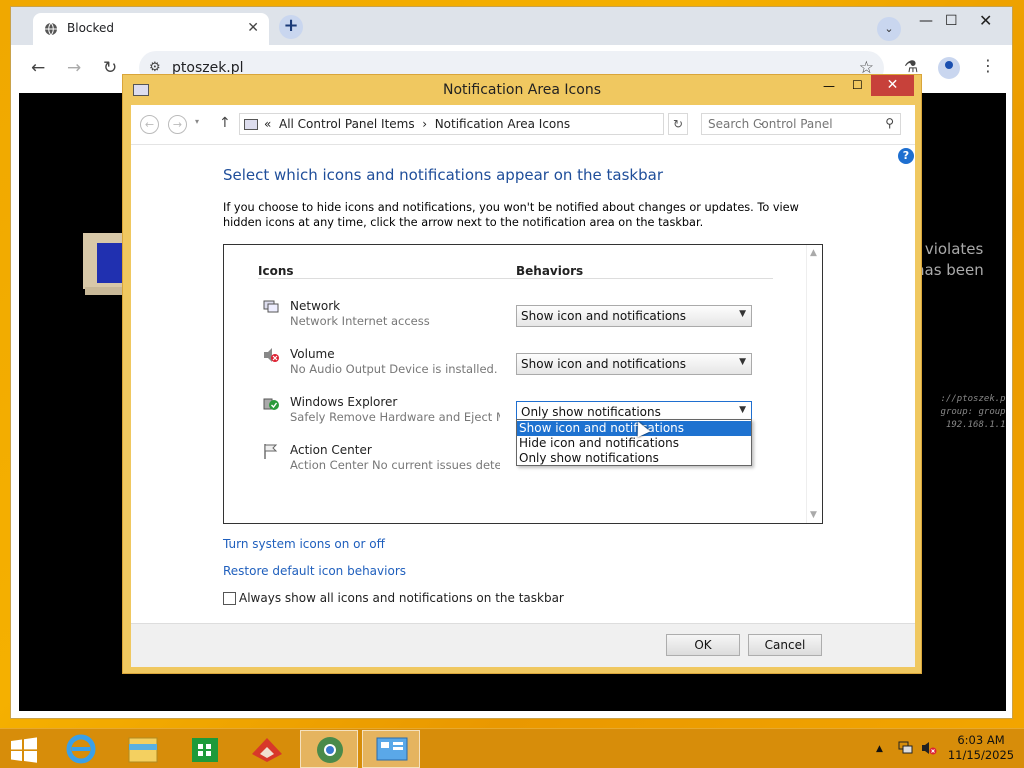 This screenshot has height=768, width=1024. I want to click on item-name: Volume, so click(312, 354).